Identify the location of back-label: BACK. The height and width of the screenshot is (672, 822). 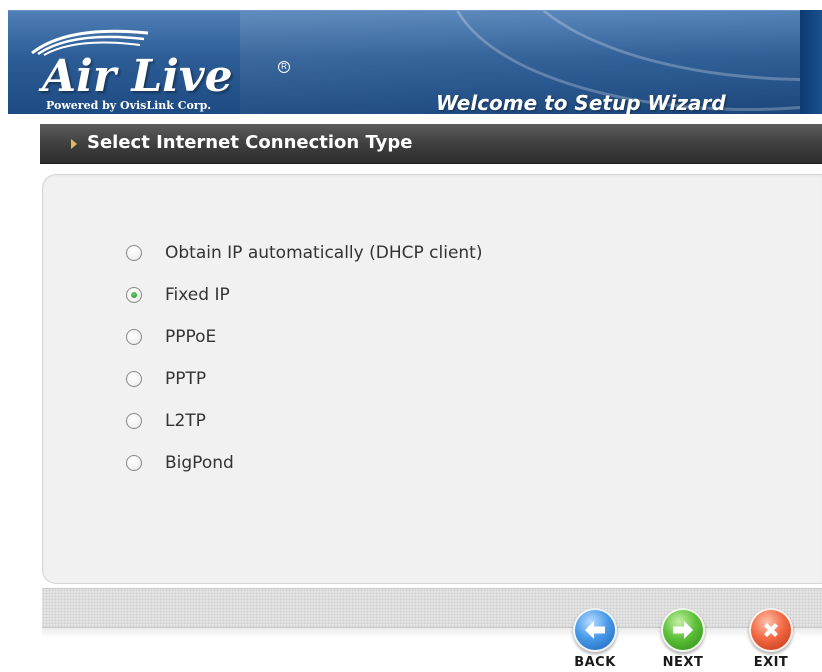
(595, 662).